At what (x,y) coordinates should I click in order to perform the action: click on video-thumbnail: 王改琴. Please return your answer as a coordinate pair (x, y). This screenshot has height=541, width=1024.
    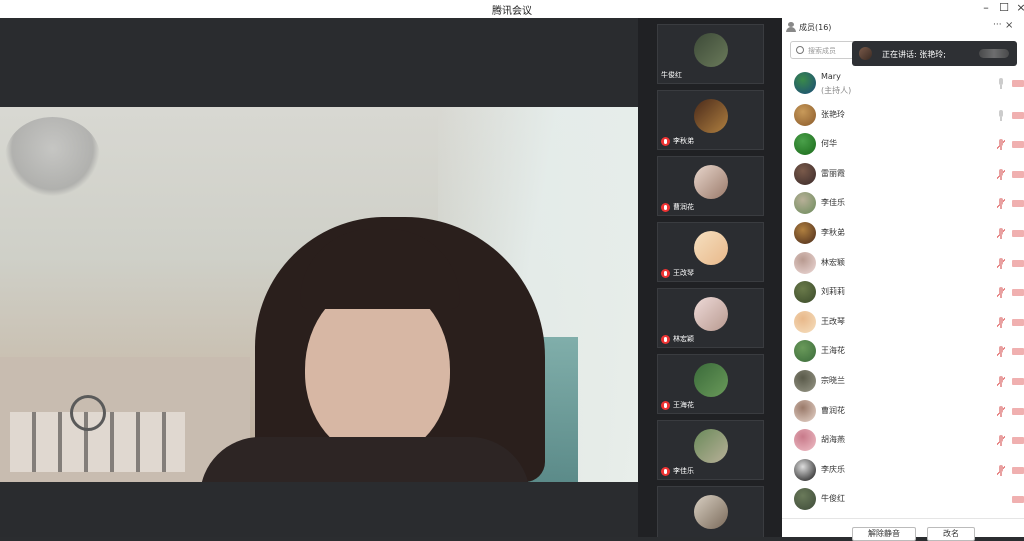
    Looking at the image, I should click on (710, 252).